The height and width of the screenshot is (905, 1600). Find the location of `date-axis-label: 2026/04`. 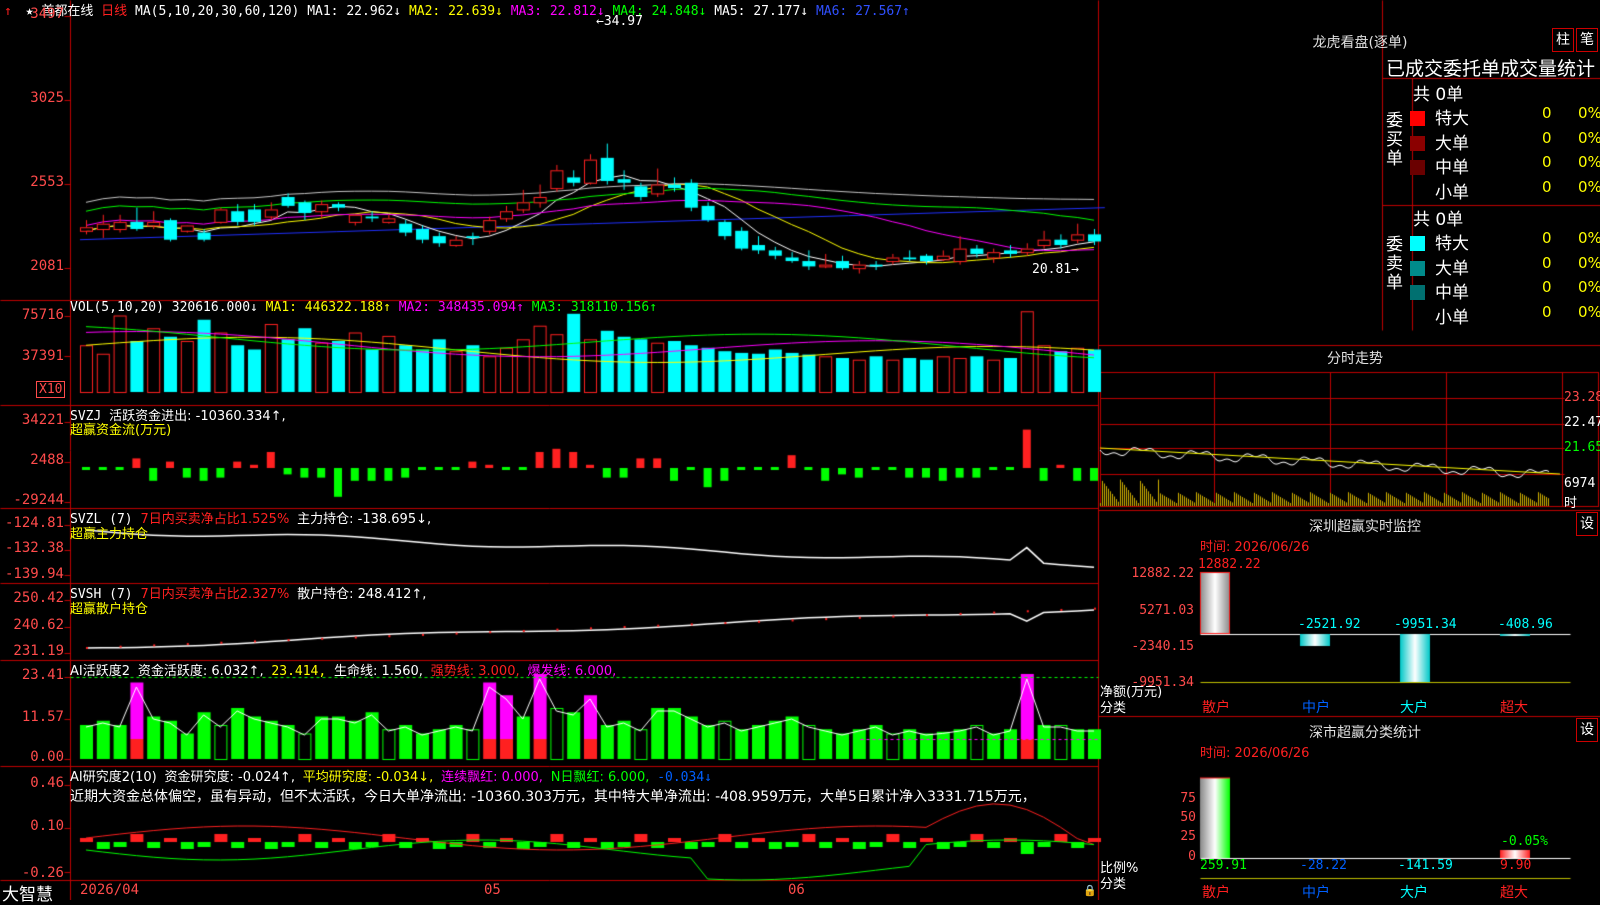

date-axis-label: 2026/04 is located at coordinates (110, 890).